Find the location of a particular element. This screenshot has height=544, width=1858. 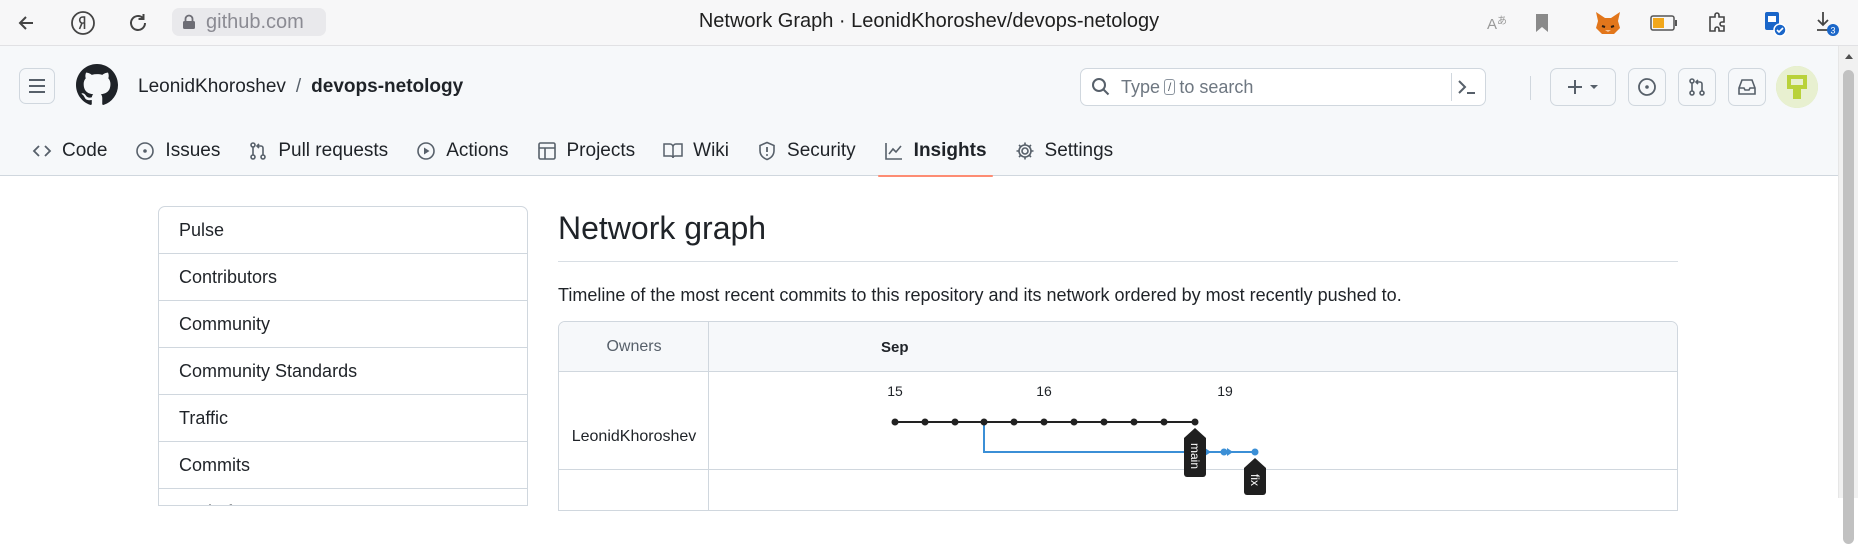

extension-button is located at coordinates (1718, 23).